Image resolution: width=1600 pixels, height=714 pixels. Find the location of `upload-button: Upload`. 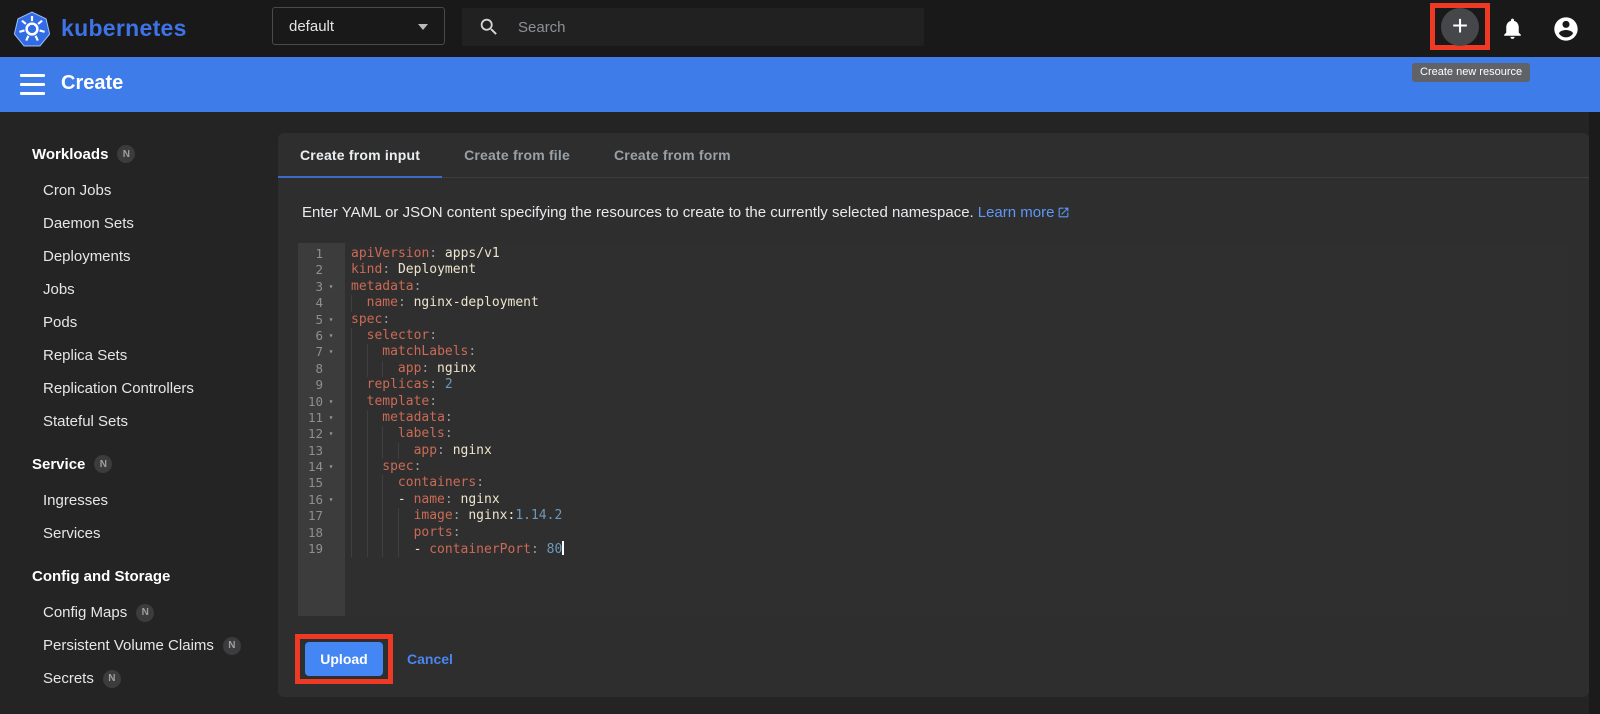

upload-button: Upload is located at coordinates (344, 659).